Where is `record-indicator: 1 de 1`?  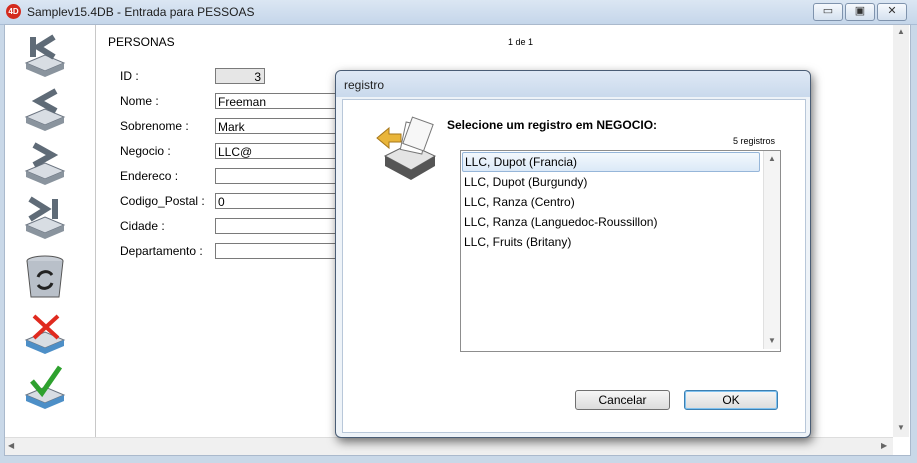 record-indicator: 1 de 1 is located at coordinates (521, 42).